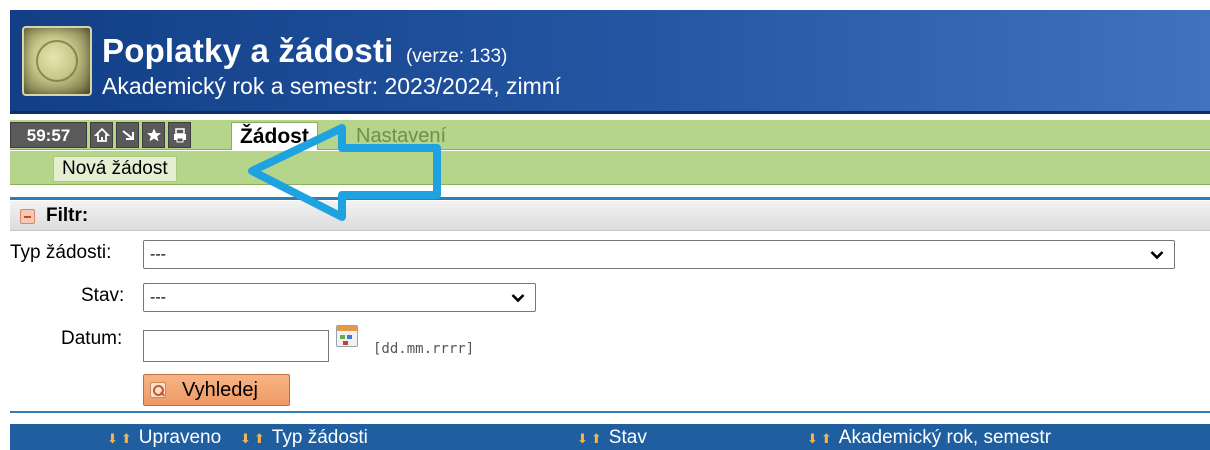 The height and width of the screenshot is (450, 1210). What do you see at coordinates (27, 216) in the screenshot?
I see `collapse-icon` at bounding box center [27, 216].